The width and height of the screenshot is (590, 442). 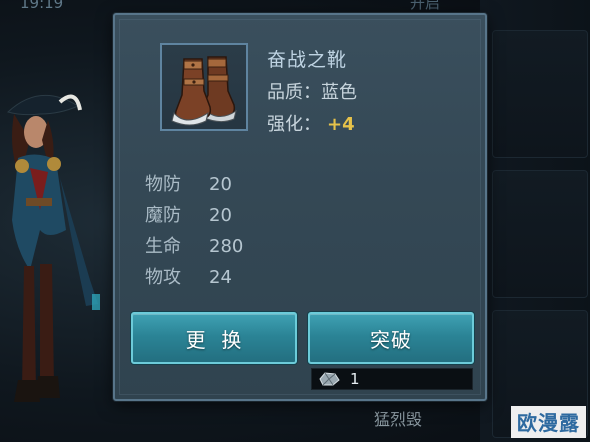 What do you see at coordinates (163, 277) in the screenshot?
I see `stat-label: 物攻` at bounding box center [163, 277].